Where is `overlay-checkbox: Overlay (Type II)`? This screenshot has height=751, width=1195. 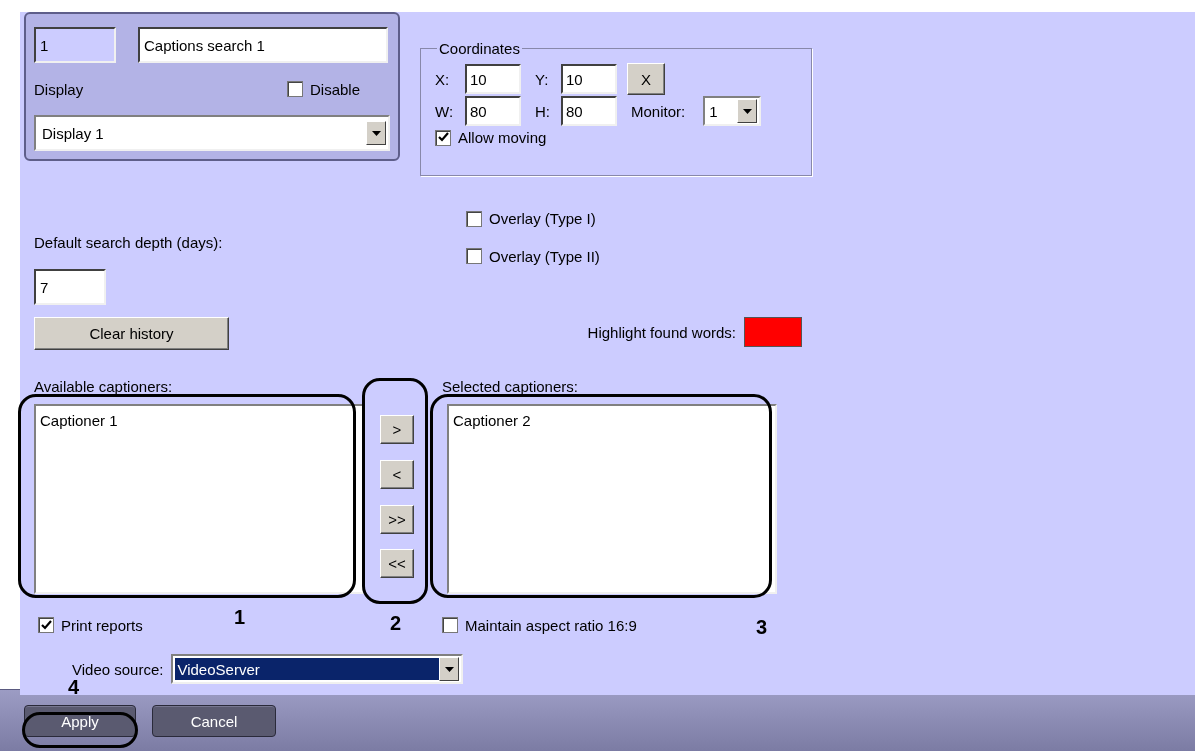
overlay-checkbox: Overlay (Type II) is located at coordinates (533, 256).